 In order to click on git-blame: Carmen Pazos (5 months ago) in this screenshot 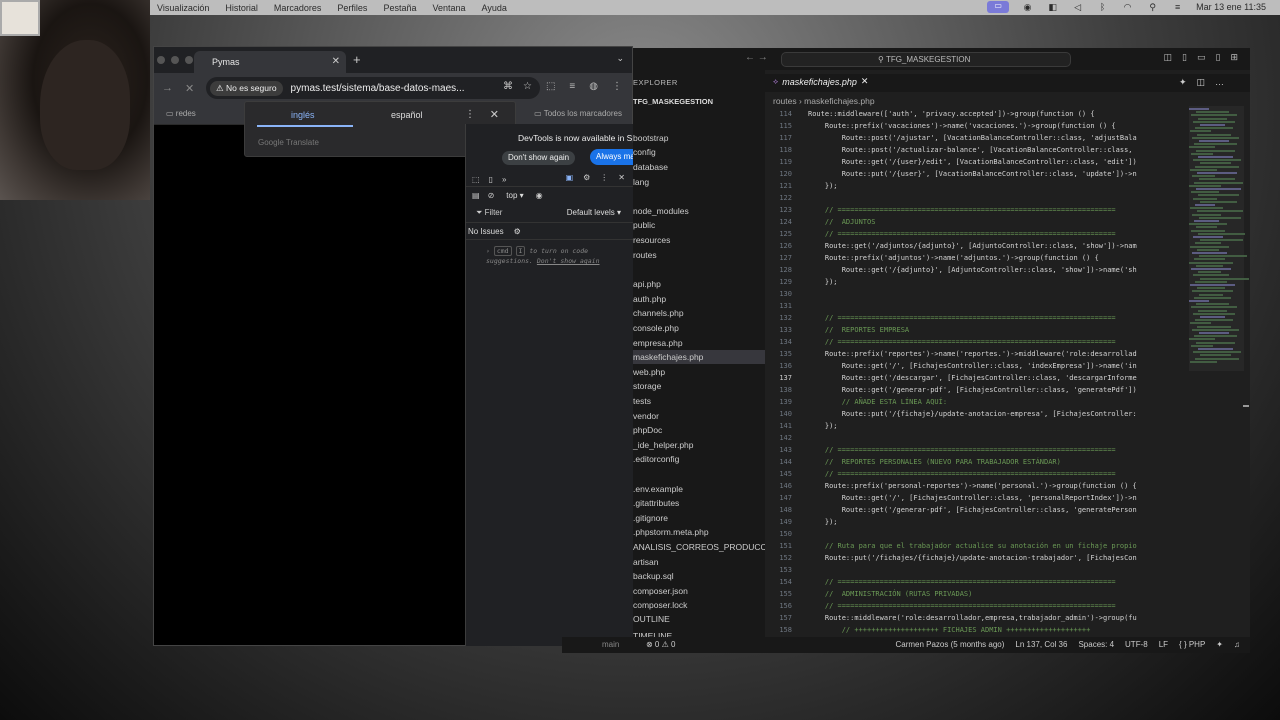, I will do `click(949, 644)`.